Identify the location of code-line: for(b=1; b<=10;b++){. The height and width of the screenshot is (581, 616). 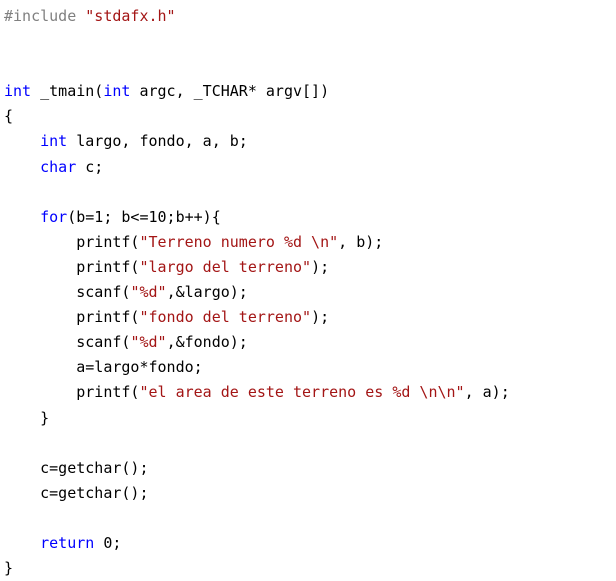
(257, 217).